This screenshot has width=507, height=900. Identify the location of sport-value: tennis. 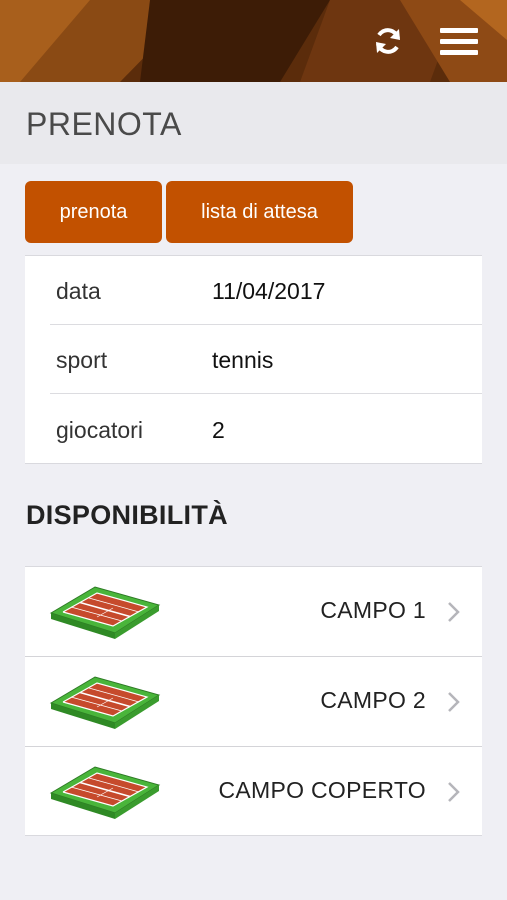
(242, 360).